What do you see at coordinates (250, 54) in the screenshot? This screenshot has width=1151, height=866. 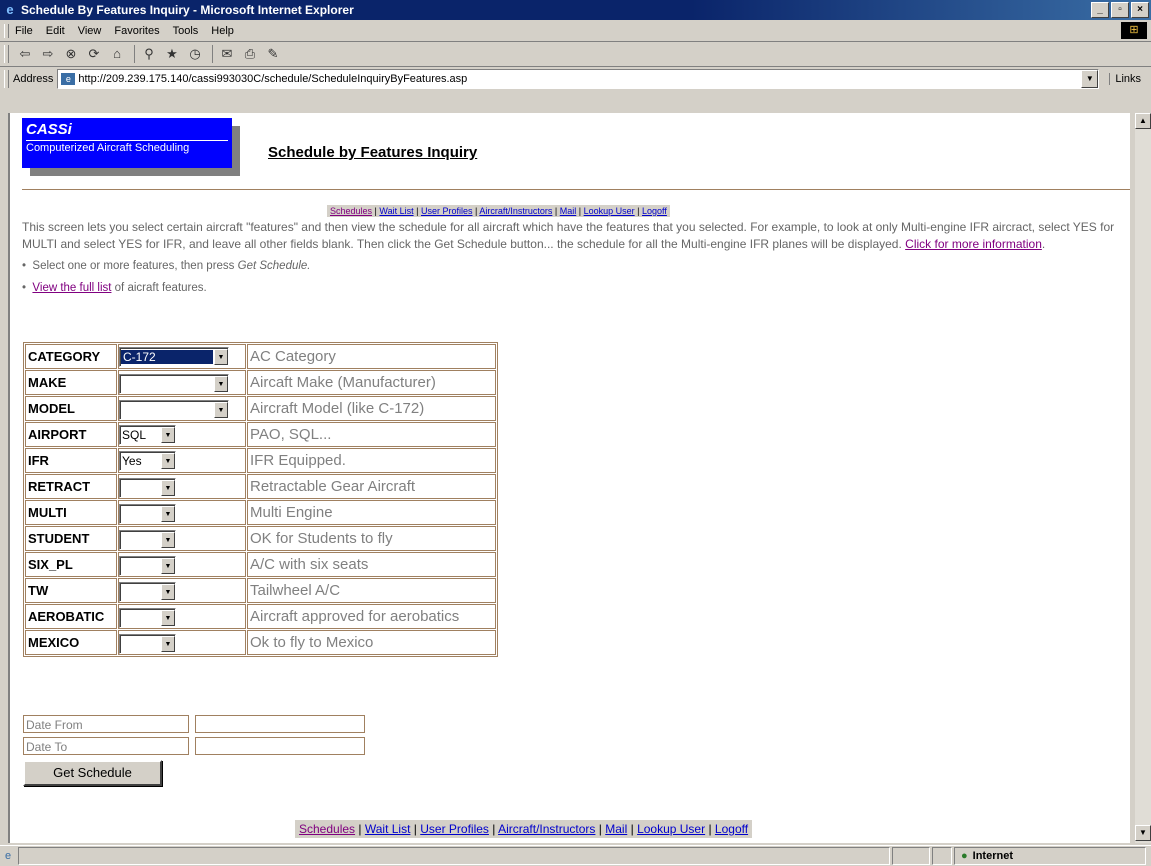 I see `print-icon: ⎙` at bounding box center [250, 54].